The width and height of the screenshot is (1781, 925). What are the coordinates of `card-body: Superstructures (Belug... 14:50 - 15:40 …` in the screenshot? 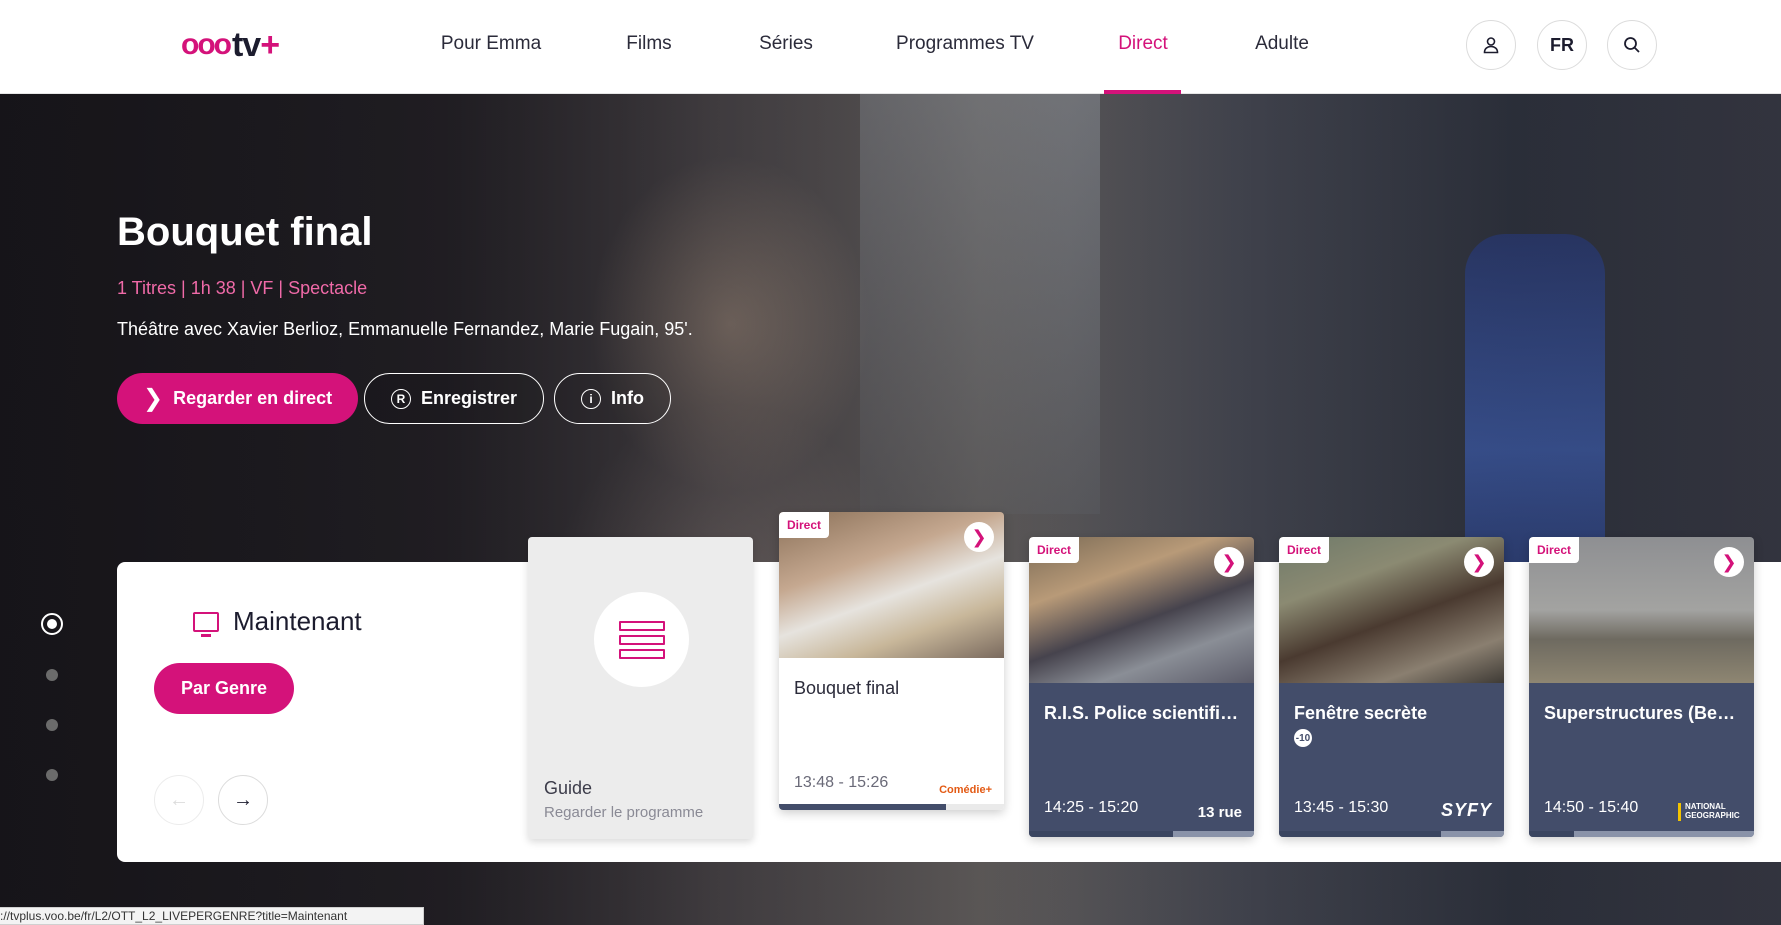 It's located at (1641, 760).